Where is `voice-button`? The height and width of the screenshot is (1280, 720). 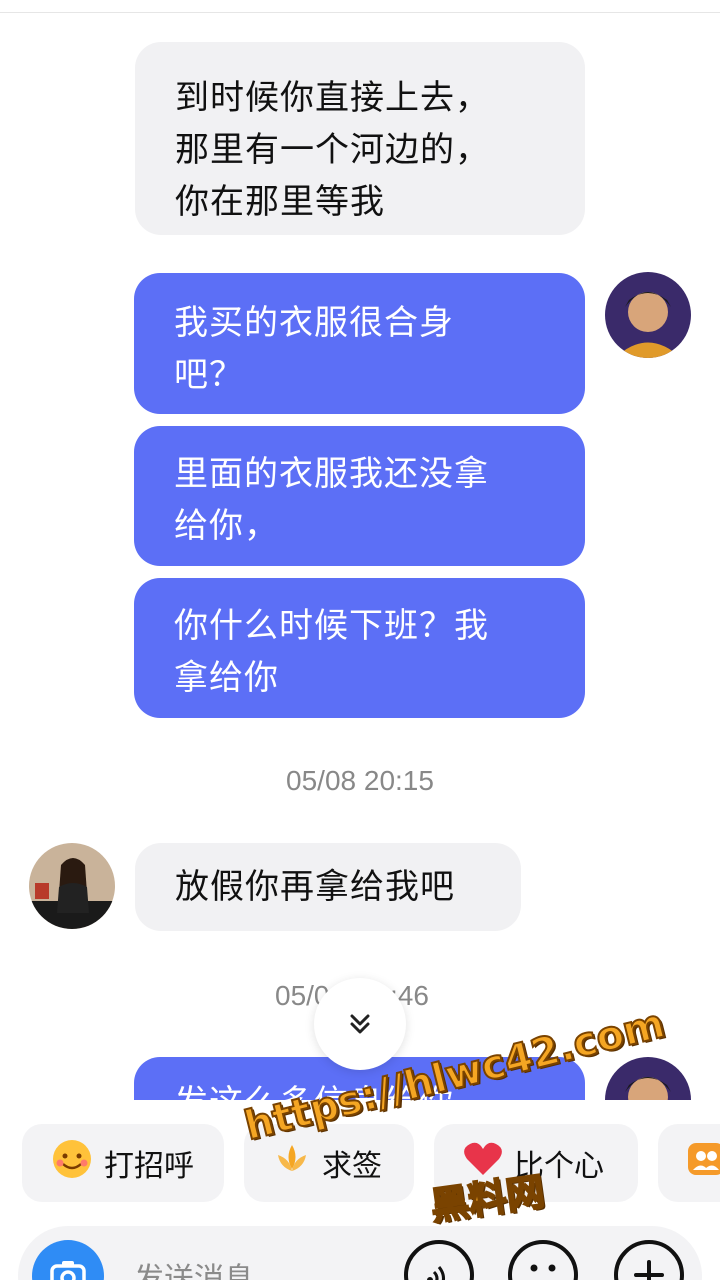
voice-button is located at coordinates (439, 1260).